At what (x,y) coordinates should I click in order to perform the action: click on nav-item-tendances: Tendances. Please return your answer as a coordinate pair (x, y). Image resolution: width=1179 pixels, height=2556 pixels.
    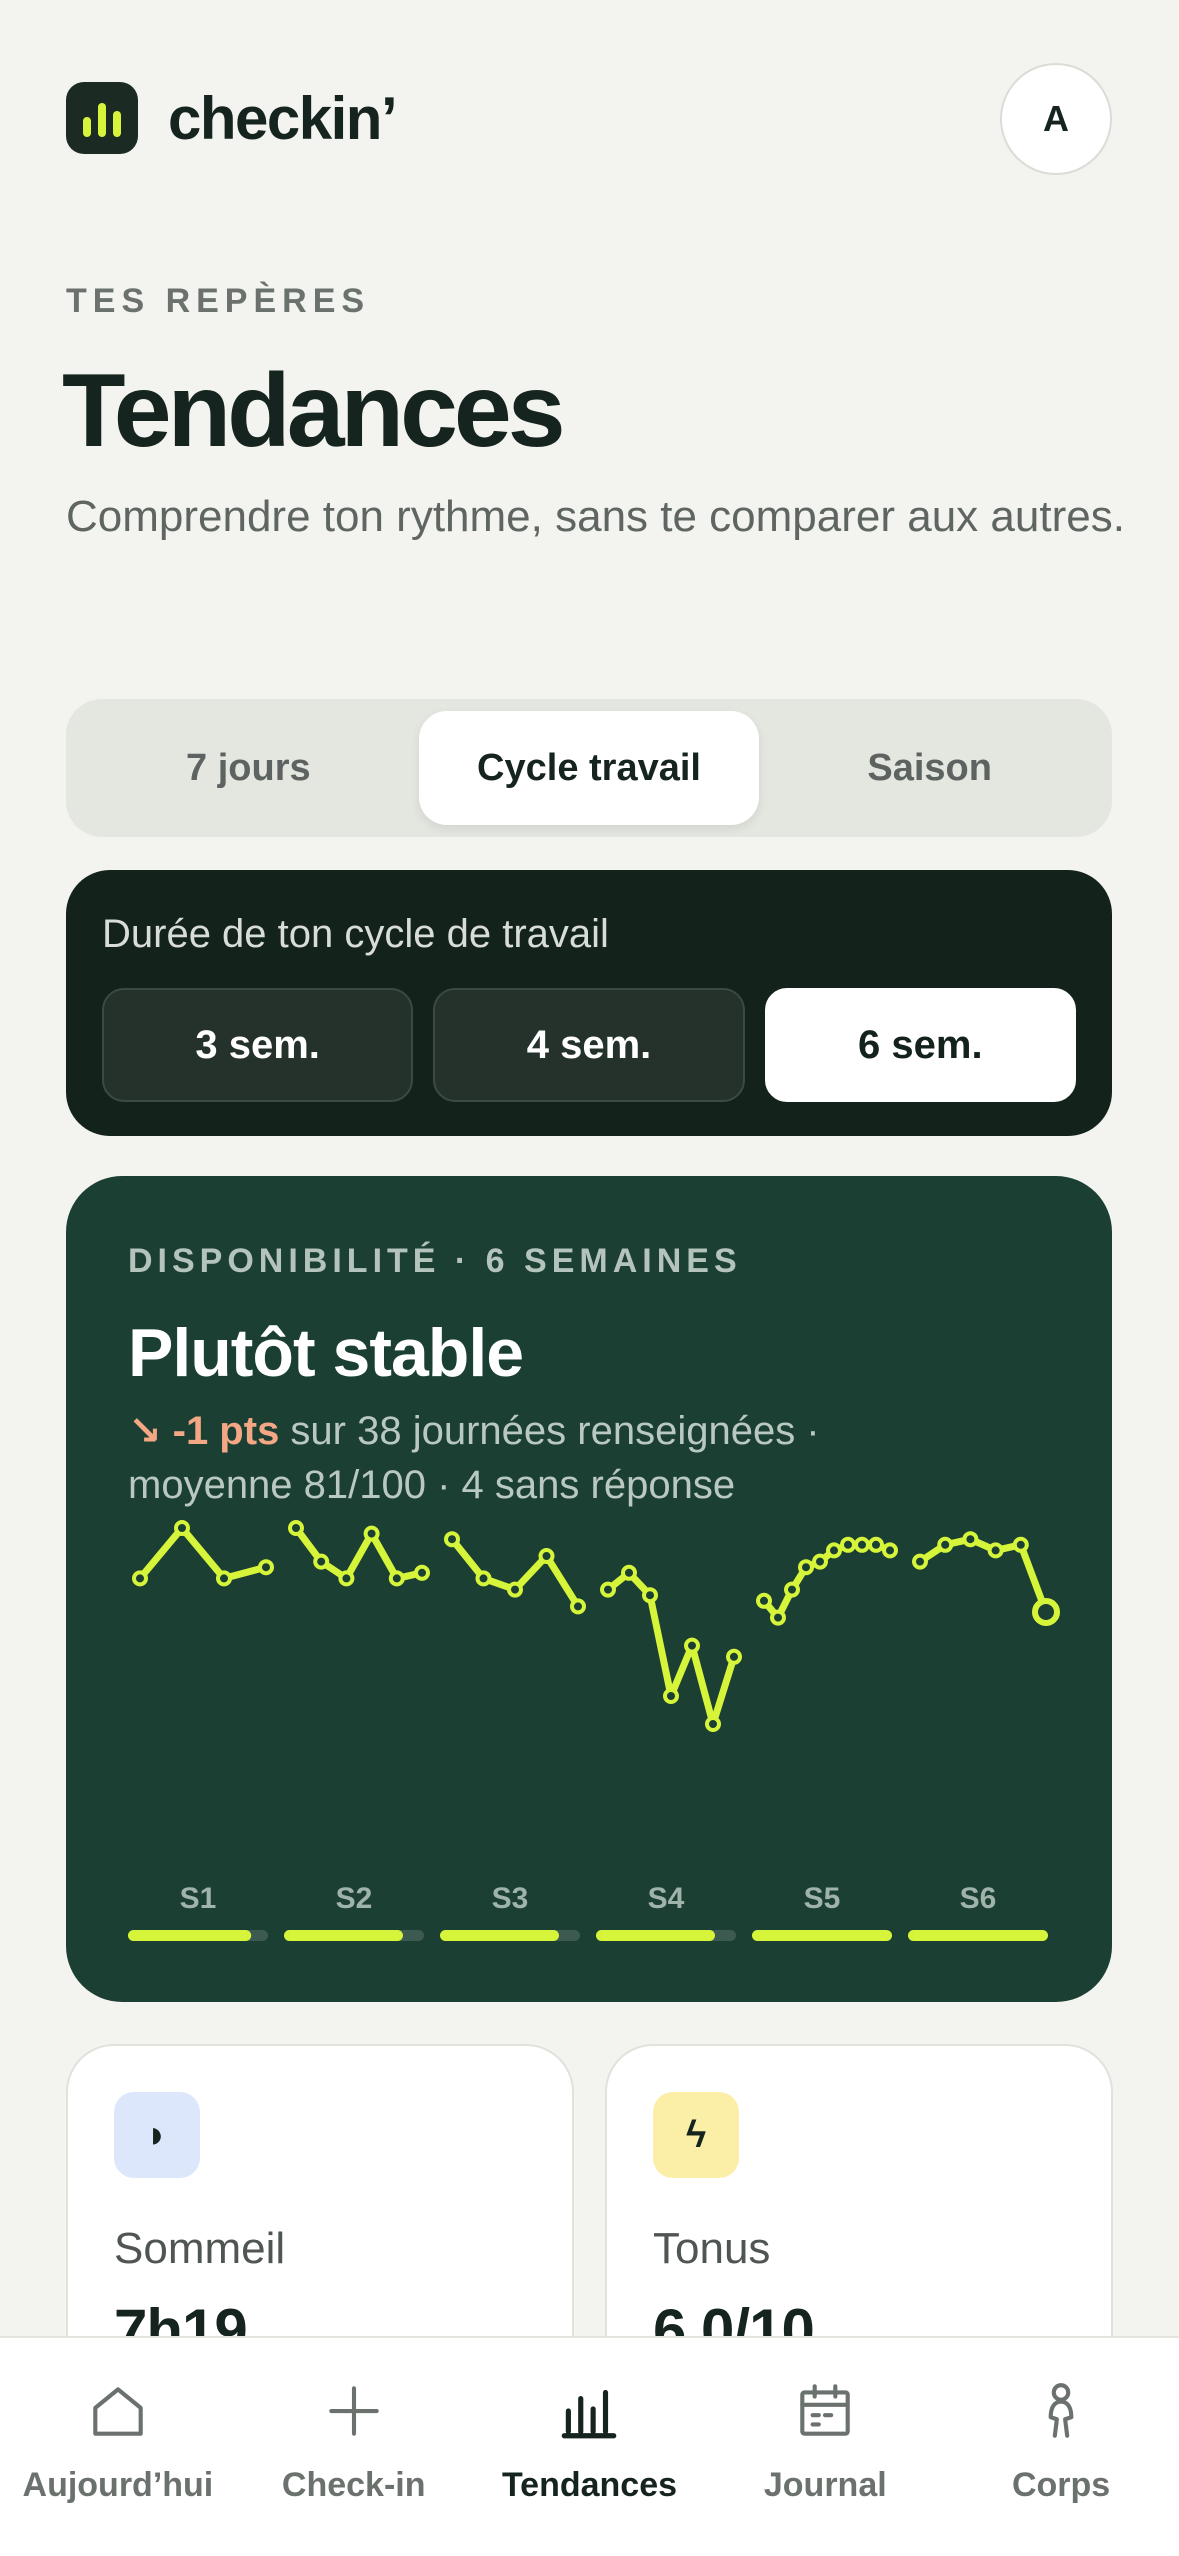
    Looking at the image, I should click on (590, 2447).